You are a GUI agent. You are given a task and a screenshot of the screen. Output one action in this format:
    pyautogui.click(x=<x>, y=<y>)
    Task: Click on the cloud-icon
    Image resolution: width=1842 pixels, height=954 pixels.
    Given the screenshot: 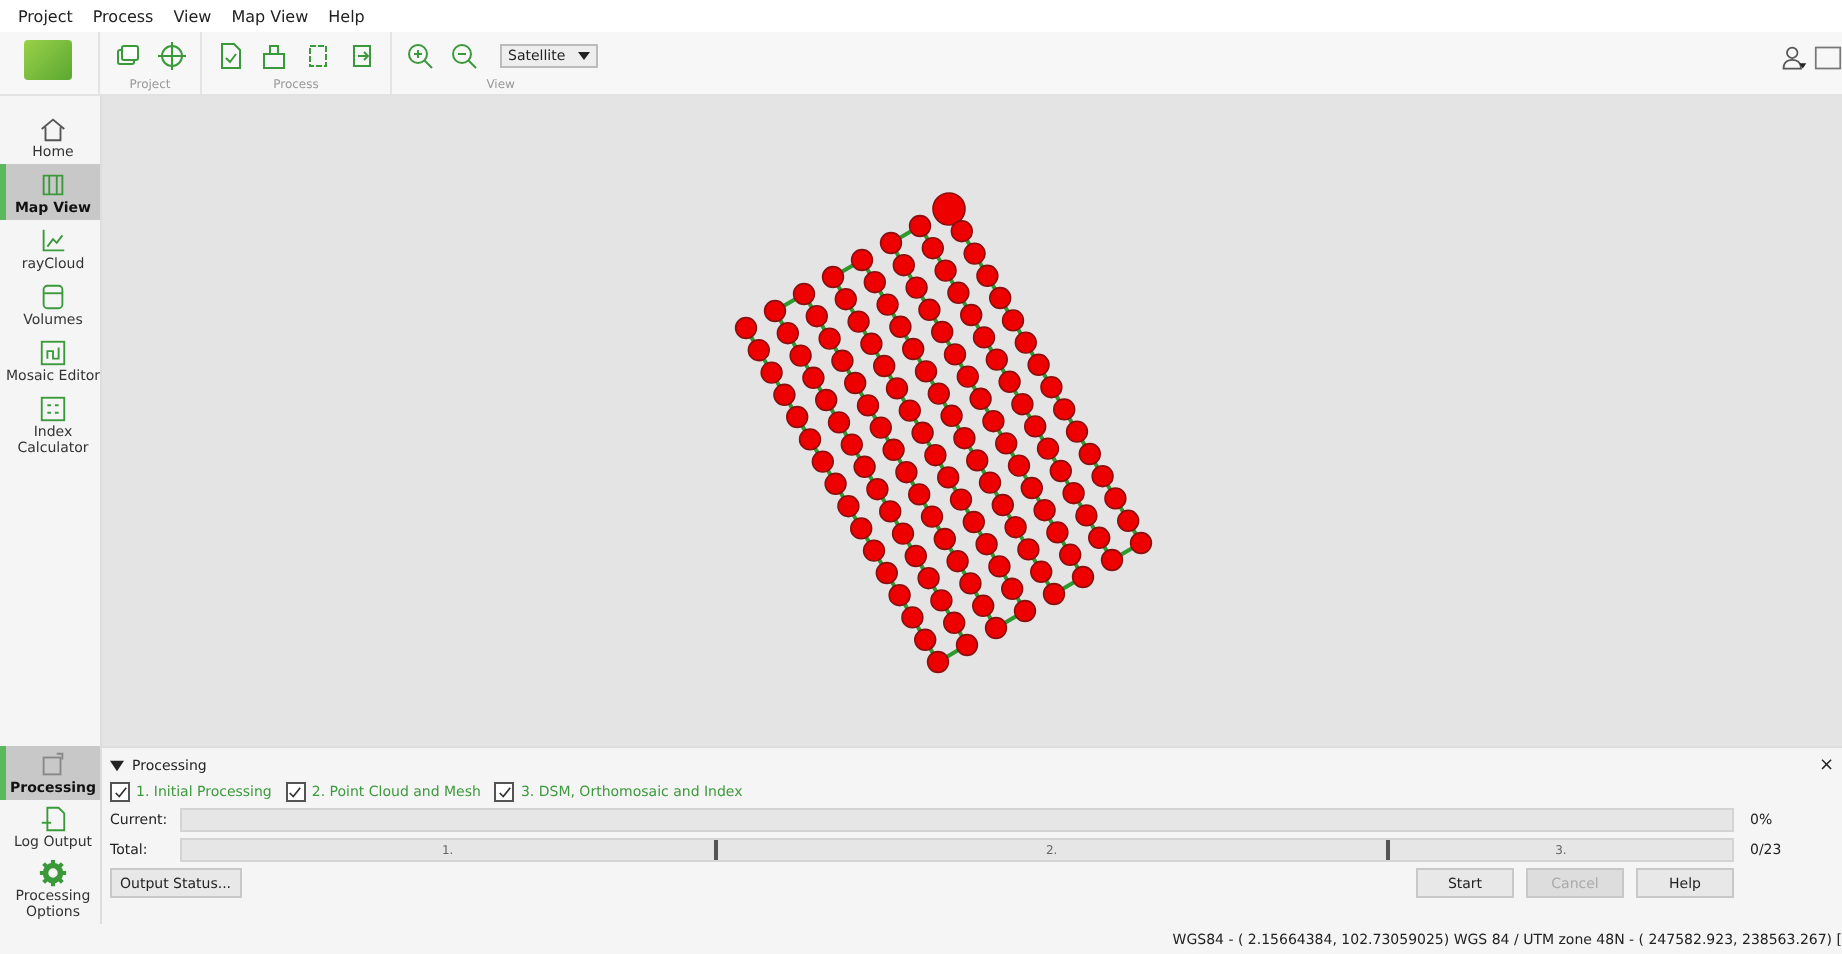 What is the action you would take?
    pyautogui.click(x=53, y=241)
    